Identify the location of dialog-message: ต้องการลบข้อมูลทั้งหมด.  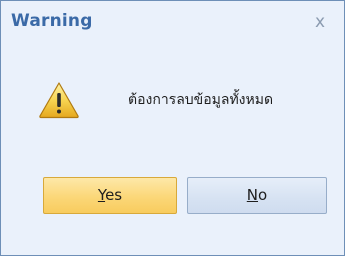
(201, 100).